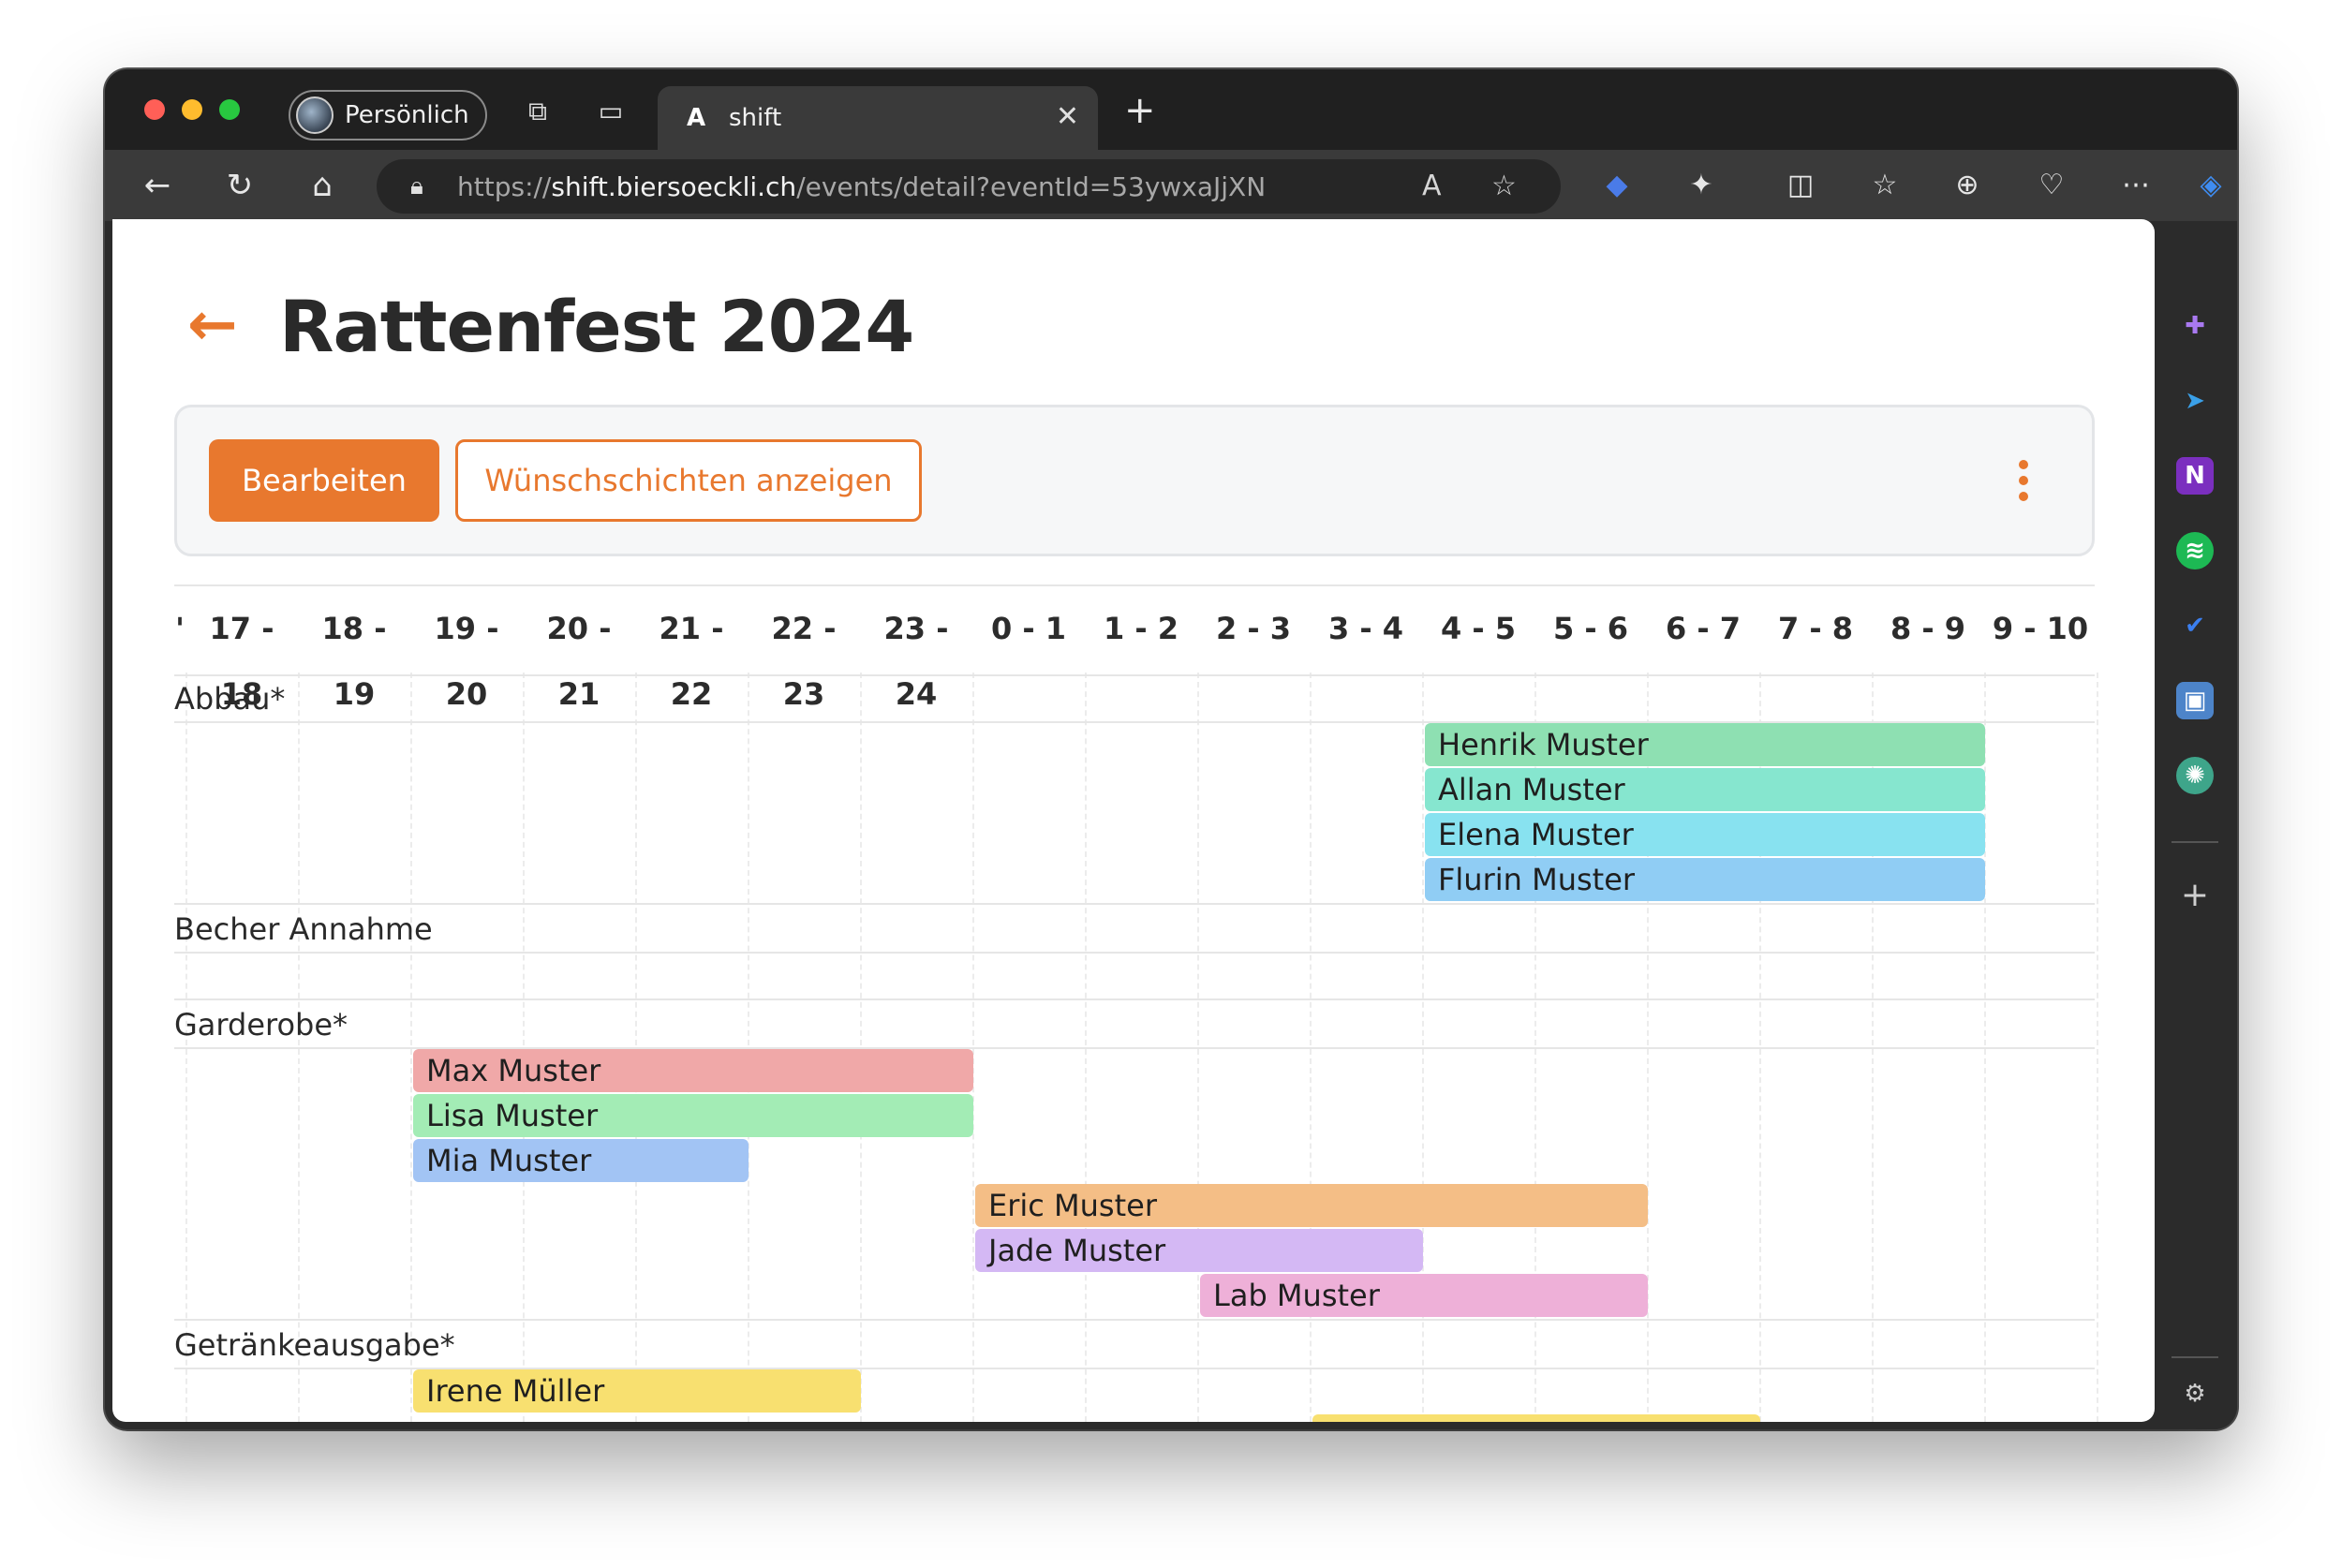 Image resolution: width=2342 pixels, height=1568 pixels. Describe the element at coordinates (581, 1160) in the screenshot. I see `shift-bar: Mia Muster` at that location.